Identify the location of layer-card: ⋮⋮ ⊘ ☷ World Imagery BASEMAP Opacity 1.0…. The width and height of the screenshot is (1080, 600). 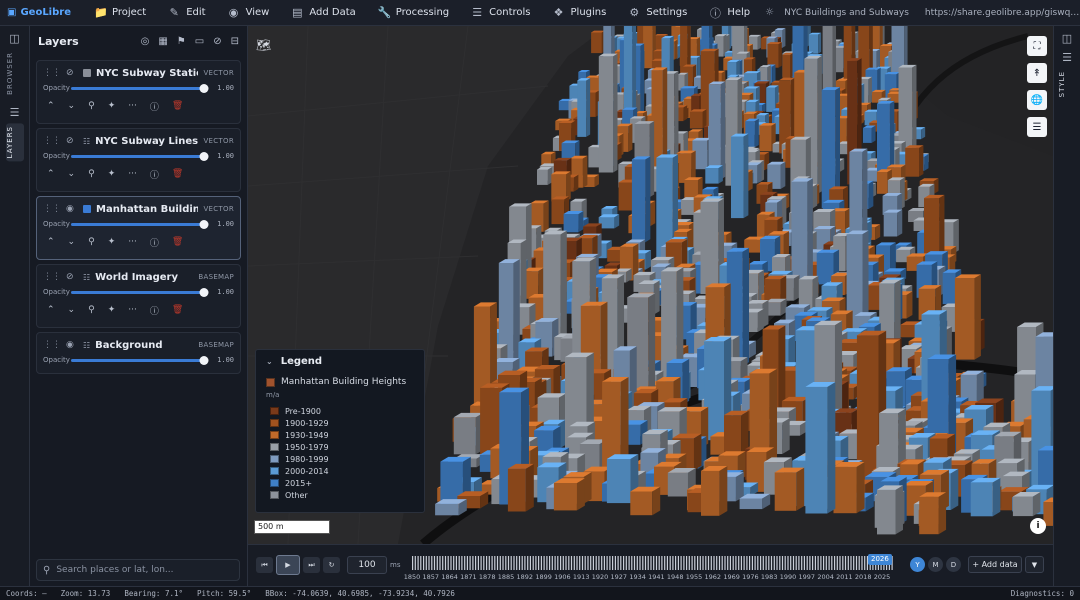
(138, 296).